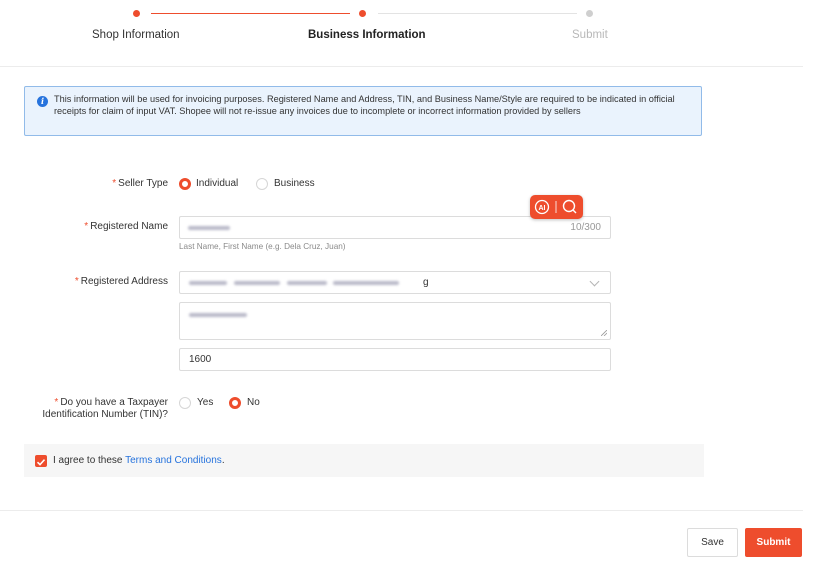 This screenshot has height=564, width=813. I want to click on terms-agreement-text: I agree to these Terms and Conditions., so click(139, 460).